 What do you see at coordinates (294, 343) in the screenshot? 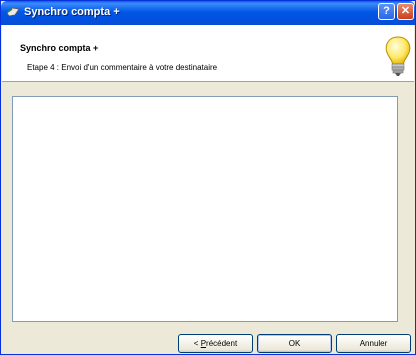
I see `ok-button: OK` at bounding box center [294, 343].